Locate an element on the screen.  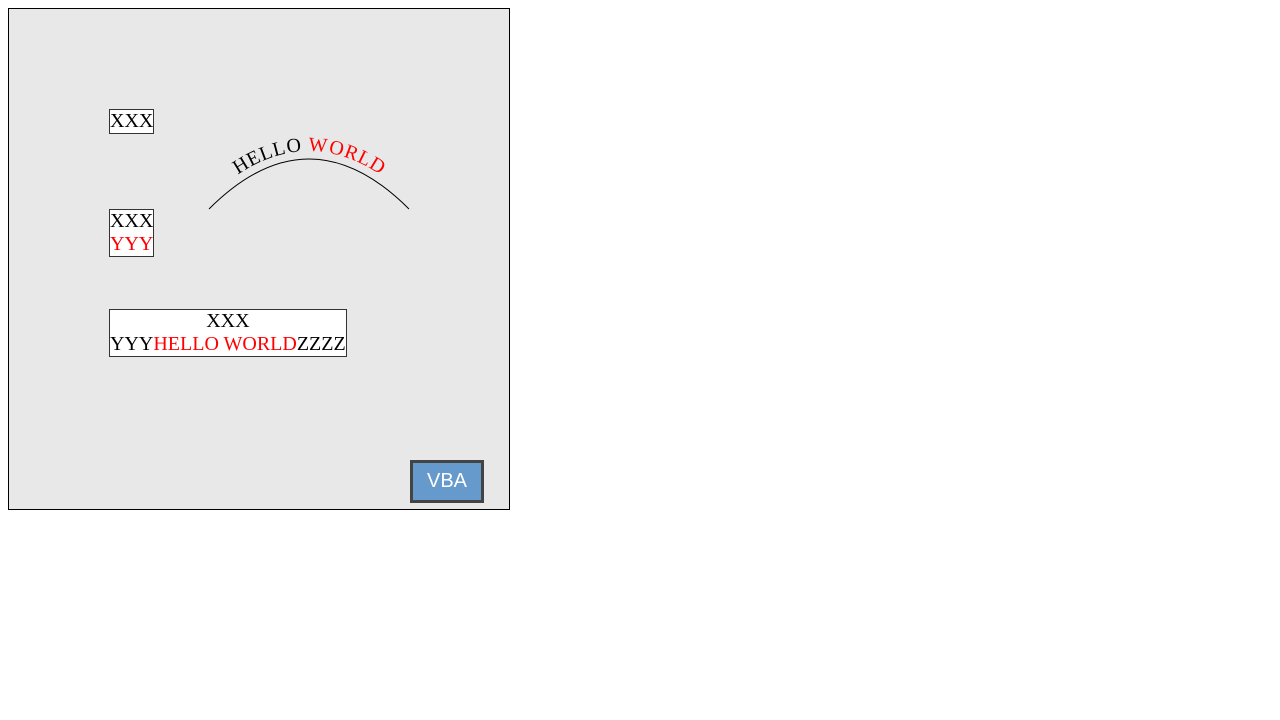
vba-button: VBA is located at coordinates (447, 481).